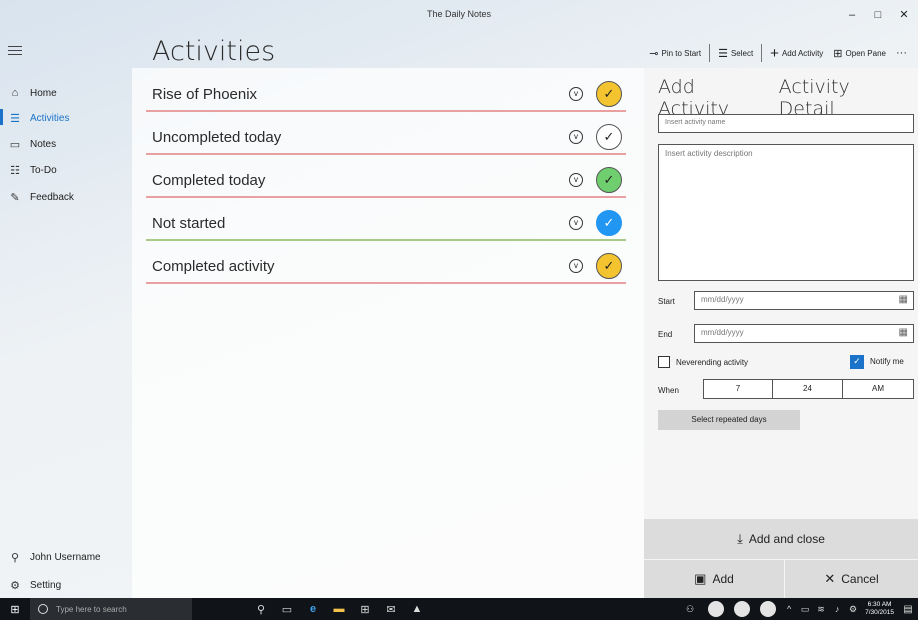 This screenshot has width=918, height=620. I want to click on activity-description-input: Insert activity description, so click(786, 212).